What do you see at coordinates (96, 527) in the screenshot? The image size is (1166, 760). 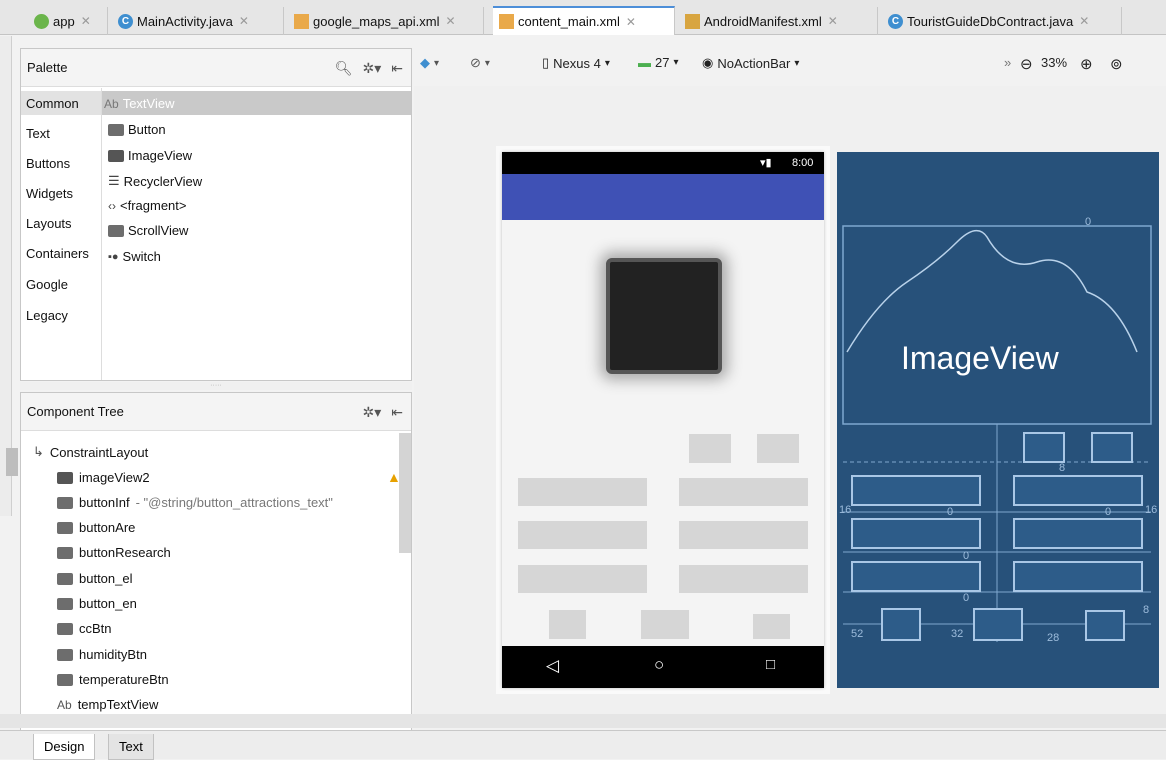 I see `tree-item-buttonare: buttonAre` at bounding box center [96, 527].